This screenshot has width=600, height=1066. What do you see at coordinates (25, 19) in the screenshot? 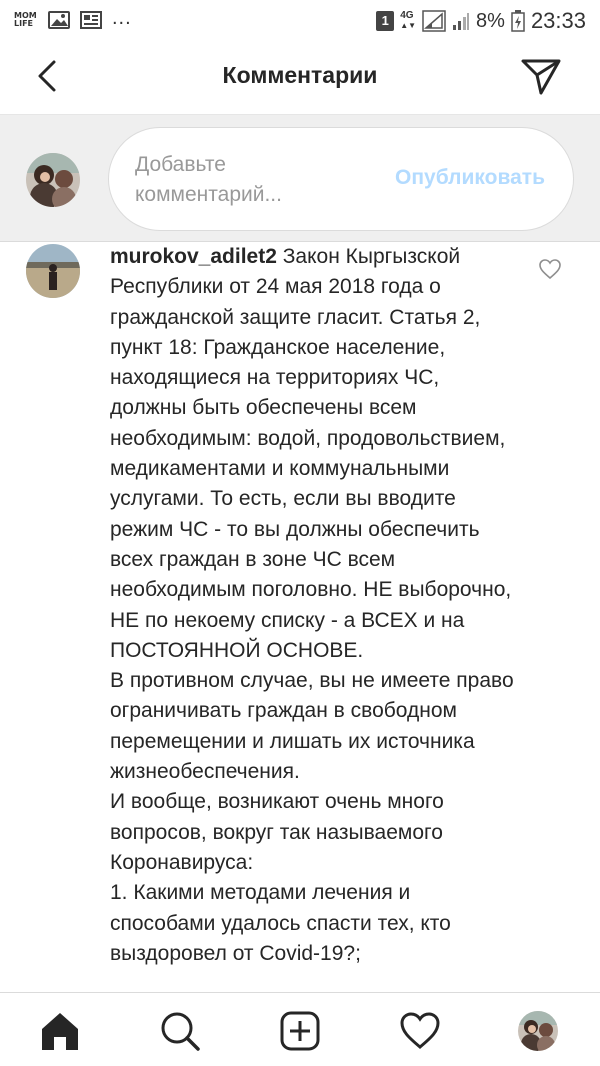
I see `mom-life-logo: MOM LIFE` at bounding box center [25, 19].